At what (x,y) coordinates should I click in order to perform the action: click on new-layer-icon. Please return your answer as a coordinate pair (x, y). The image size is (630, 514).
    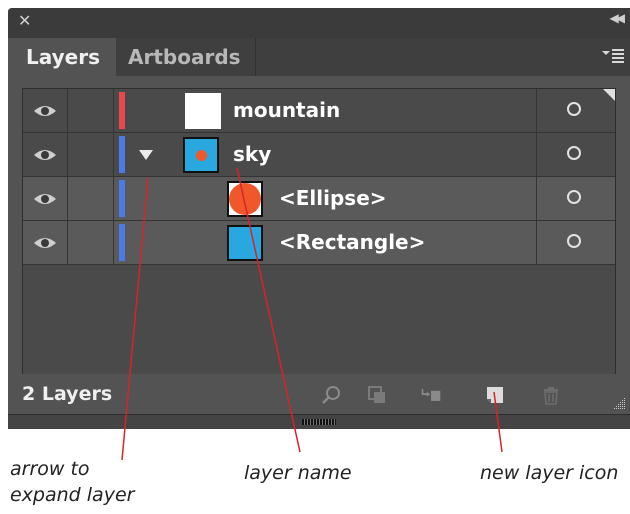
    Looking at the image, I should click on (495, 395).